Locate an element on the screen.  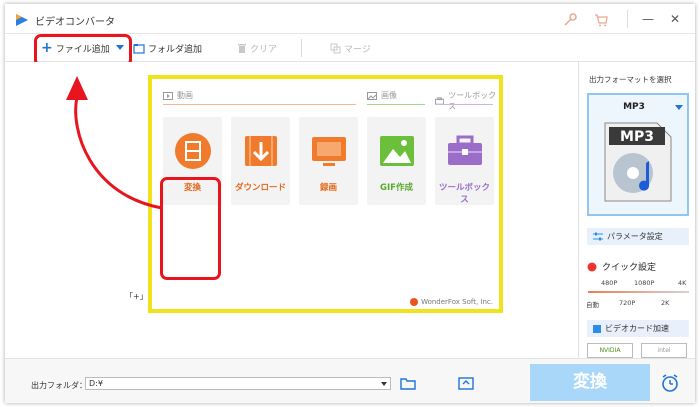
folder-add-icon is located at coordinates (139, 48).